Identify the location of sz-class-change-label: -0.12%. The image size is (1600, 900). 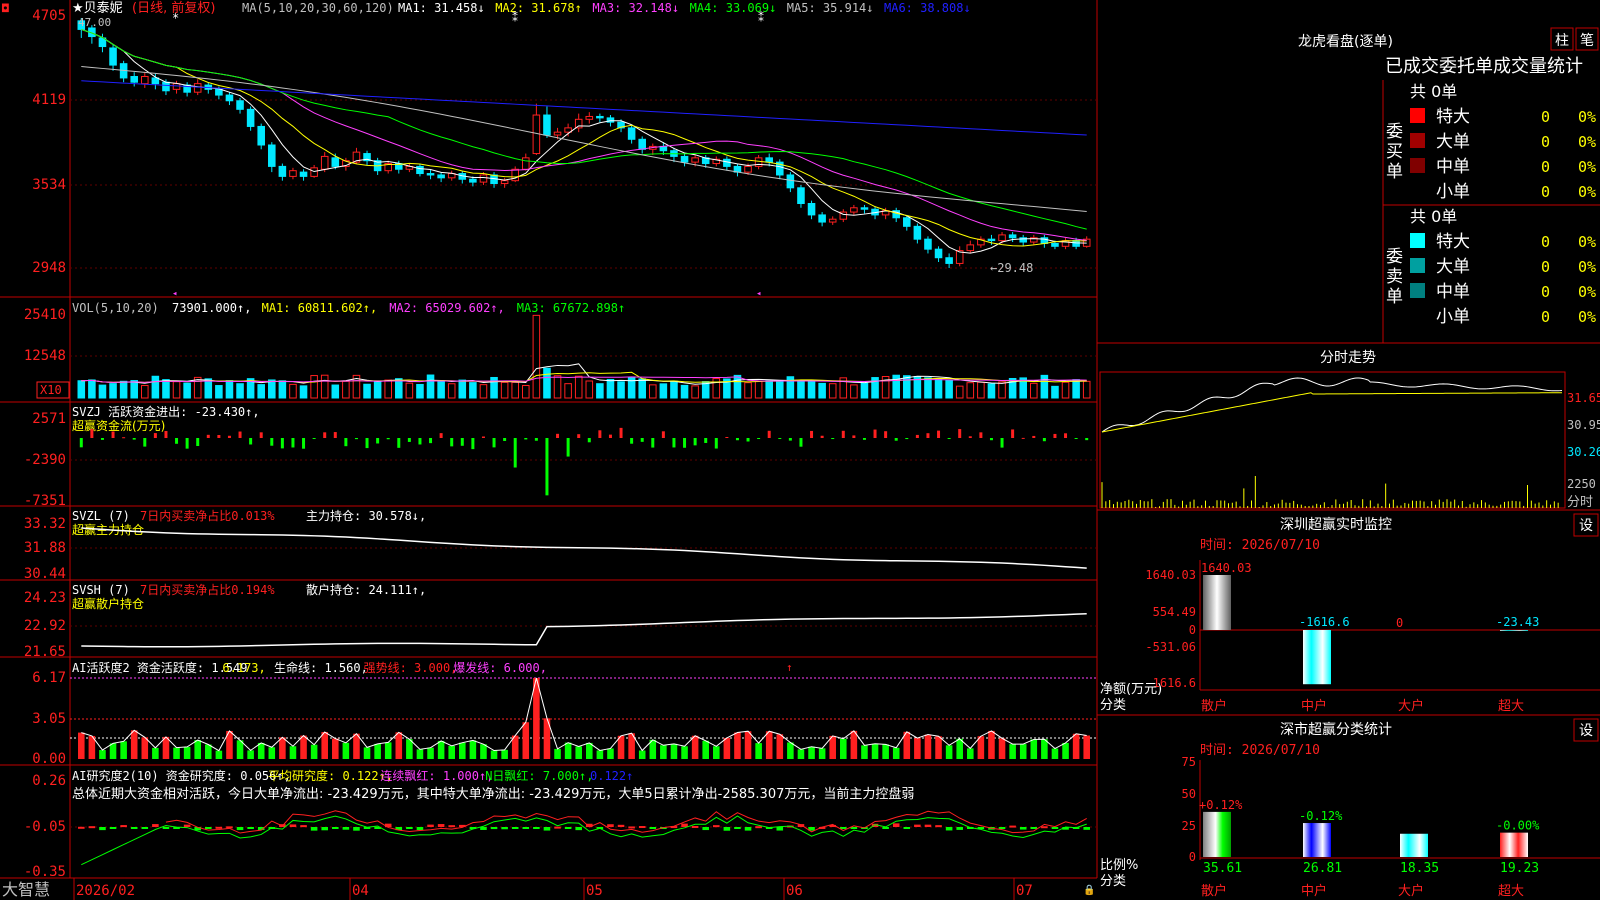
(1321, 816).